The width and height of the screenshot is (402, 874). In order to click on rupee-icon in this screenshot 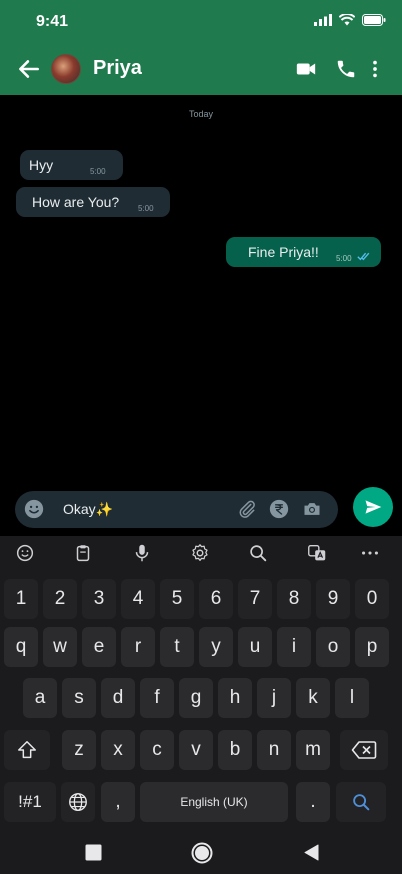, I will do `click(279, 509)`.